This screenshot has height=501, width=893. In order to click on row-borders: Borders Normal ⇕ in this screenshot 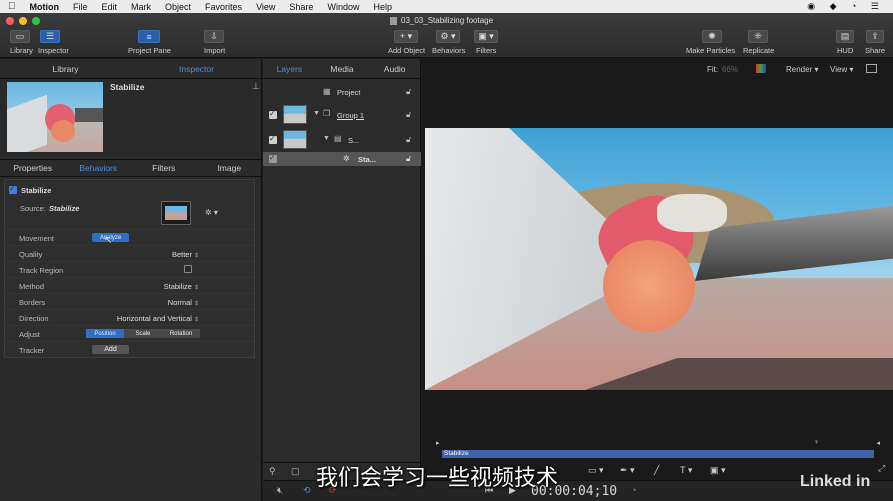, I will do `click(129, 300)`.